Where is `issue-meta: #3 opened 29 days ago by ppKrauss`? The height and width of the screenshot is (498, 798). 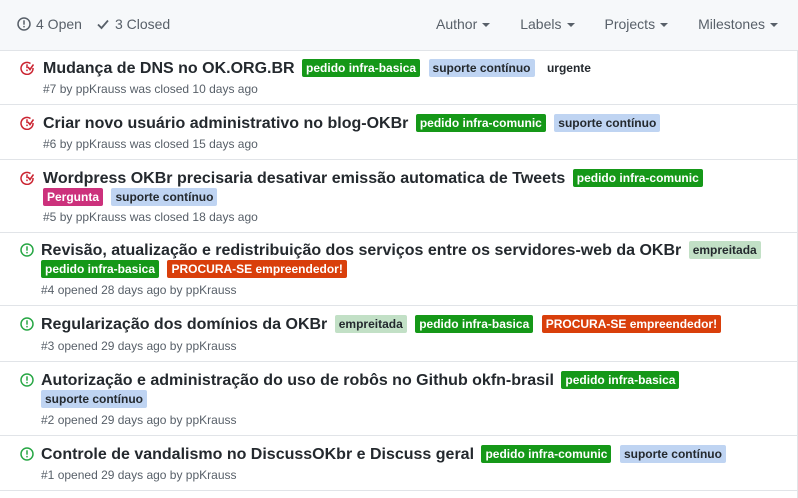 issue-meta: #3 opened 29 days ago by ppKrauss is located at coordinates (139, 346).